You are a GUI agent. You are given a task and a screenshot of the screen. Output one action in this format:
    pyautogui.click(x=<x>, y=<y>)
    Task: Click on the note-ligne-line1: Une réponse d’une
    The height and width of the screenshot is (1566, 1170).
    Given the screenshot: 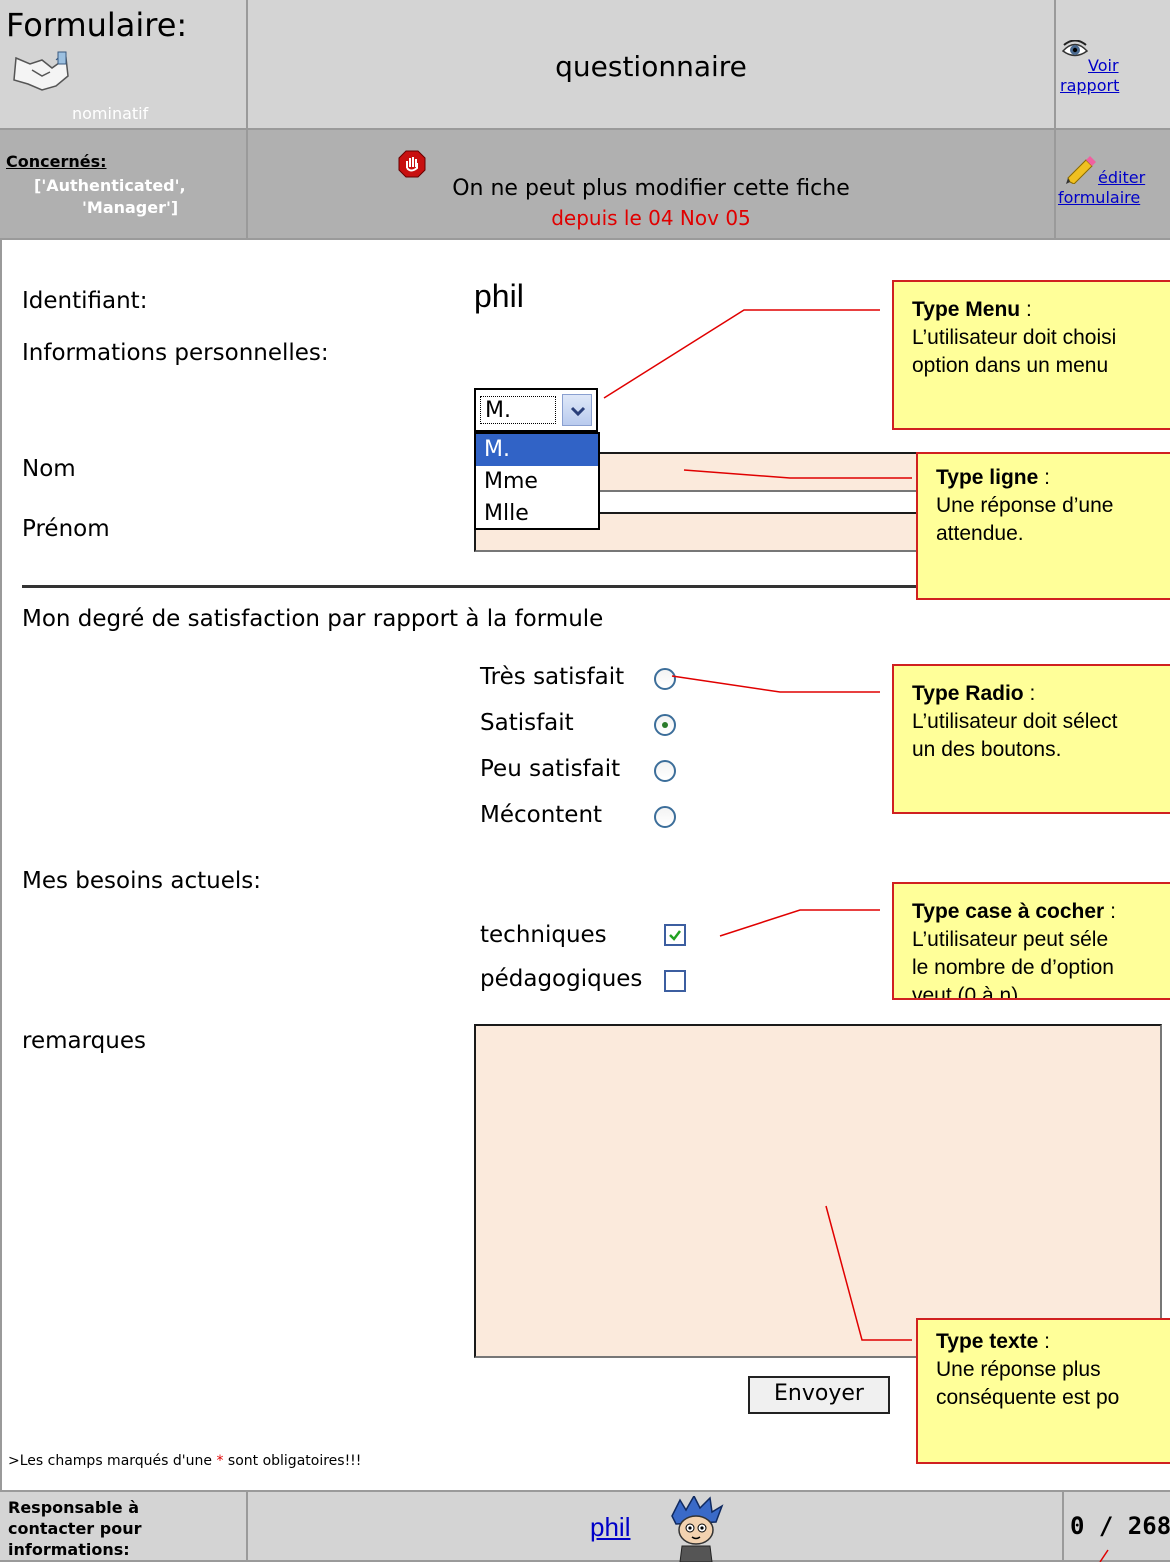 What is the action you would take?
    pyautogui.click(x=1025, y=505)
    